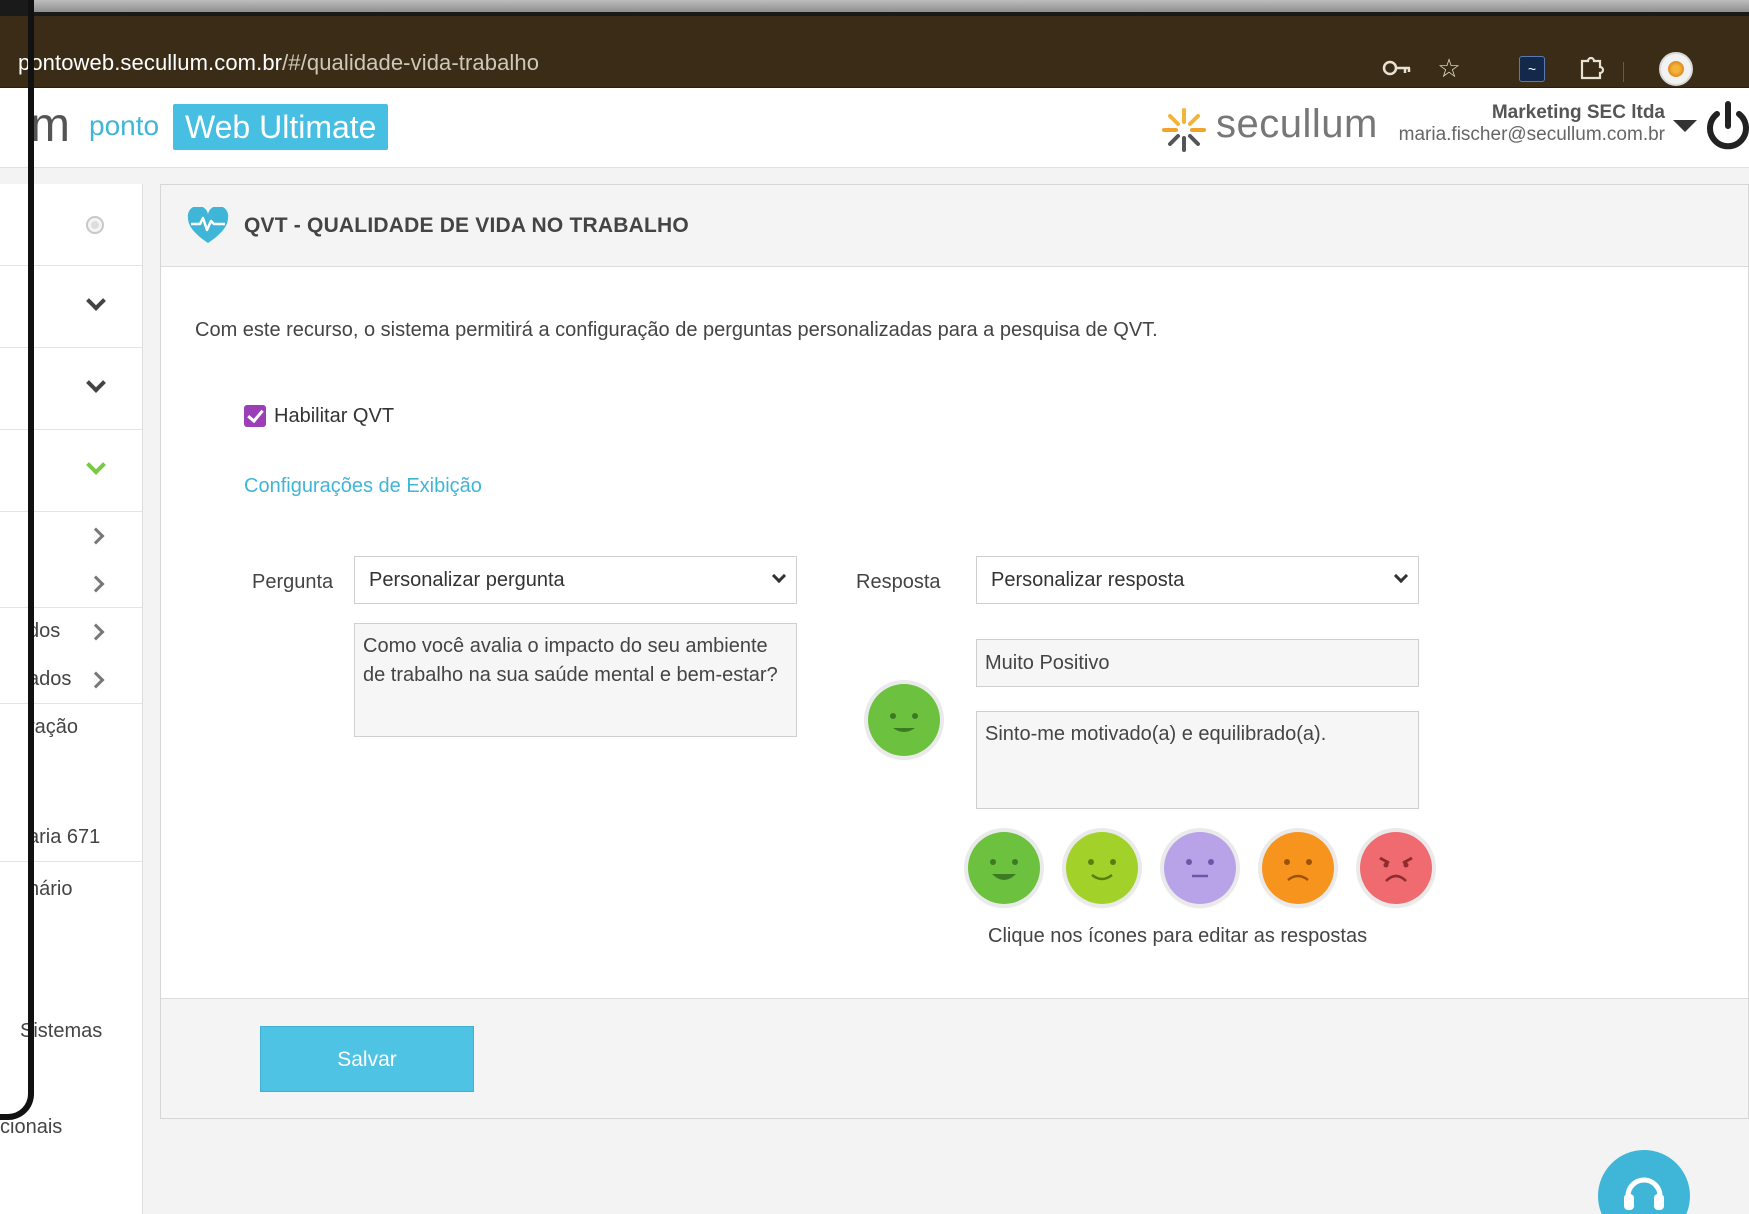 The height and width of the screenshot is (1214, 1749). I want to click on sidebar-subitem-4: ados, so click(71, 680).